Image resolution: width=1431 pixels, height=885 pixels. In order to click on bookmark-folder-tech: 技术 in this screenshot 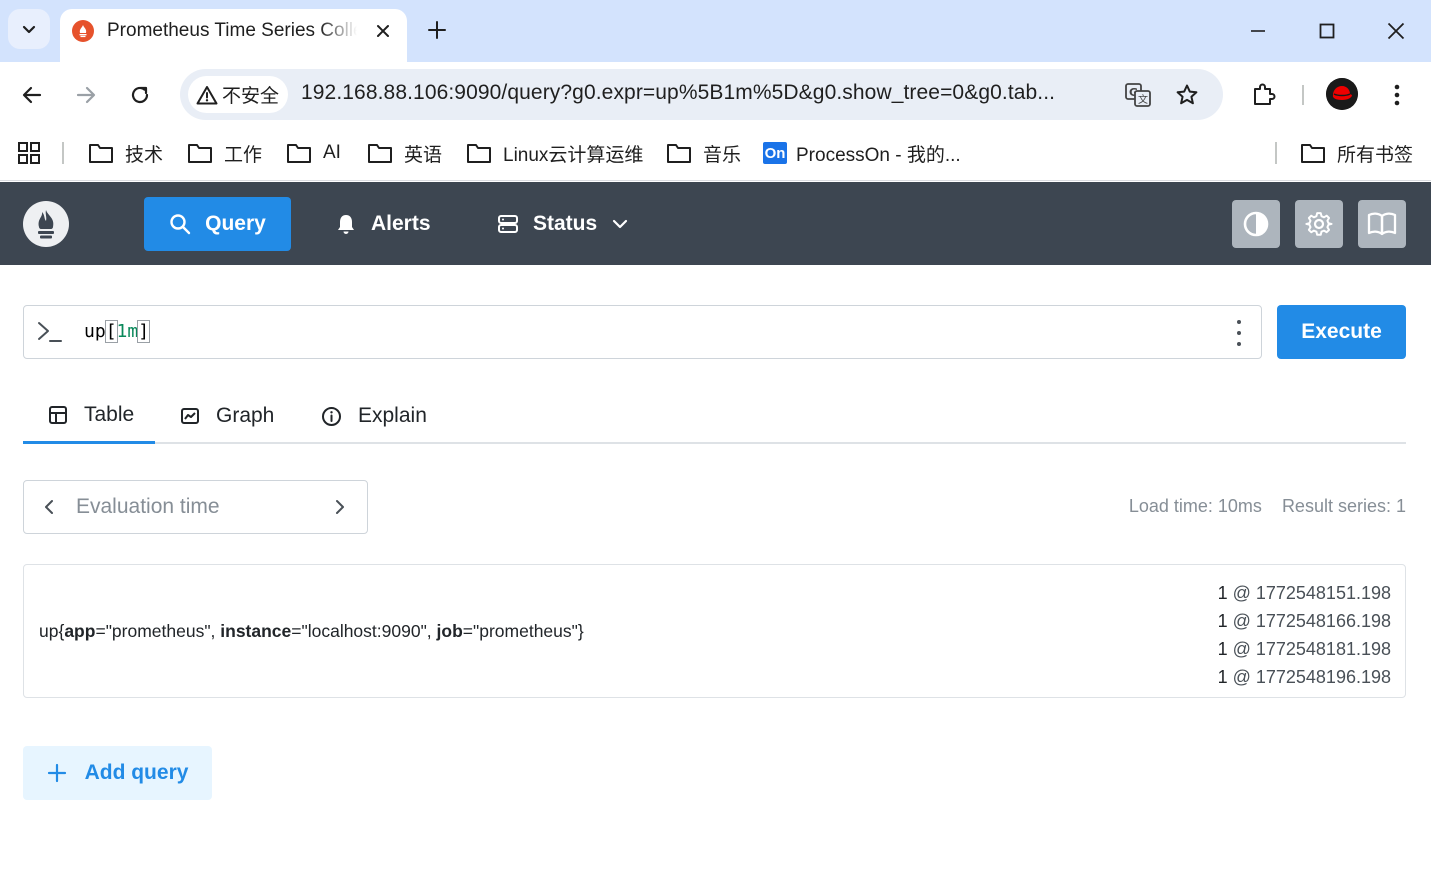, I will do `click(125, 153)`.